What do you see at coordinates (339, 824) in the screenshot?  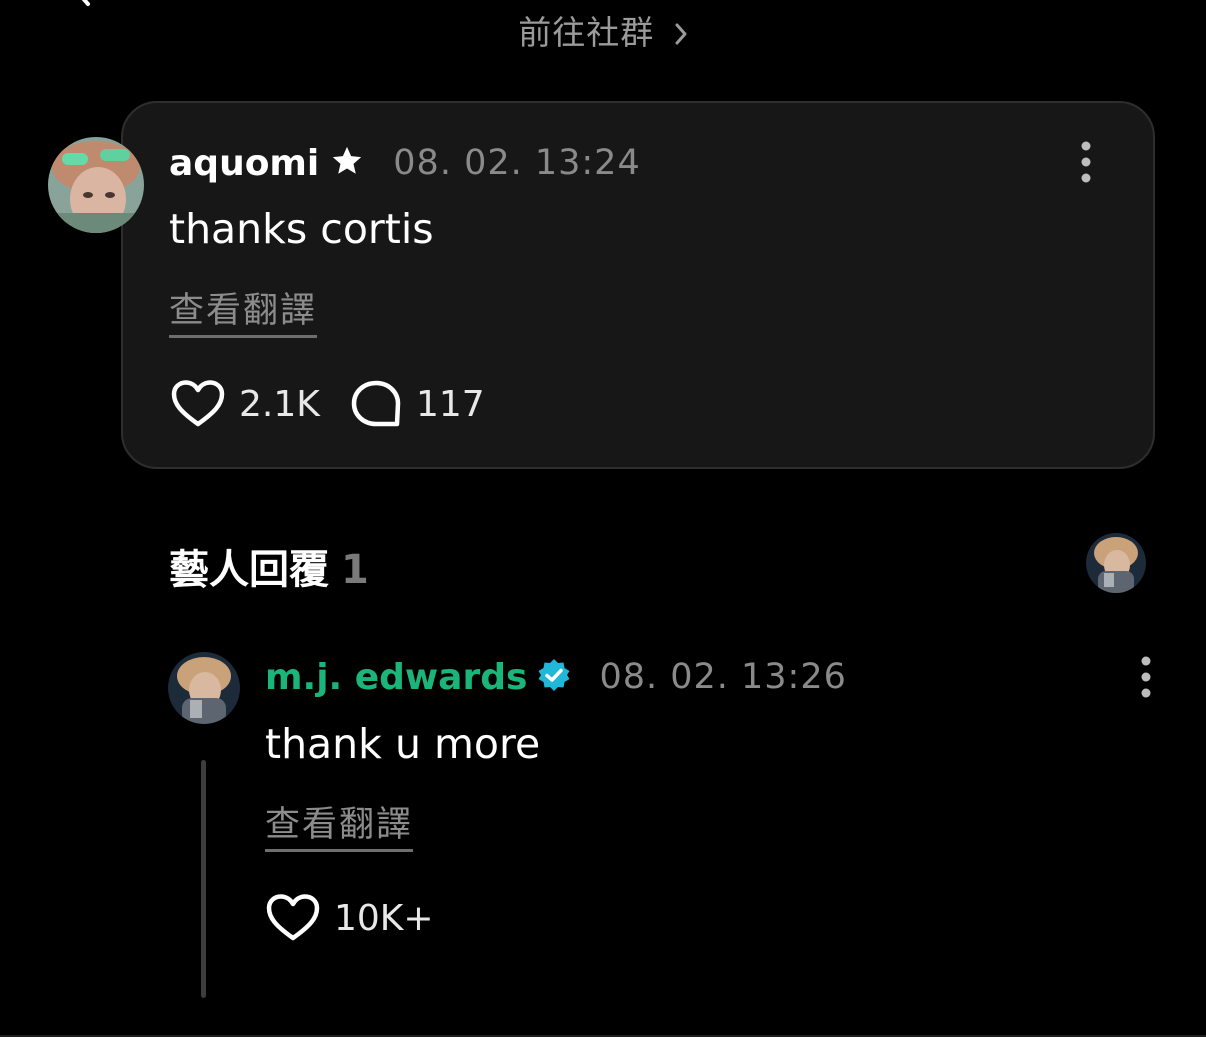 I see `reply-see-translation-link: 查看翻譯` at bounding box center [339, 824].